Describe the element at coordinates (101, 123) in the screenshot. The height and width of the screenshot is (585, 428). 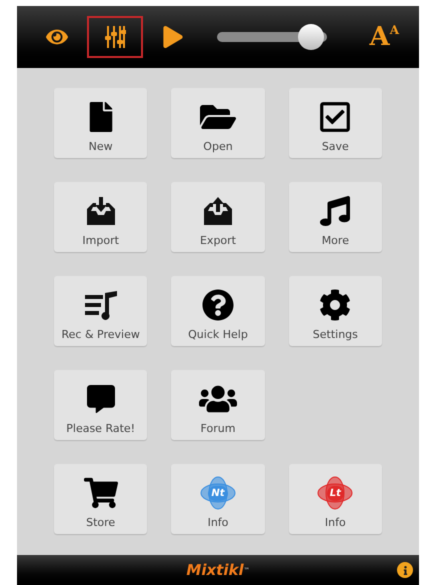
I see `menu-tile: New` at that location.